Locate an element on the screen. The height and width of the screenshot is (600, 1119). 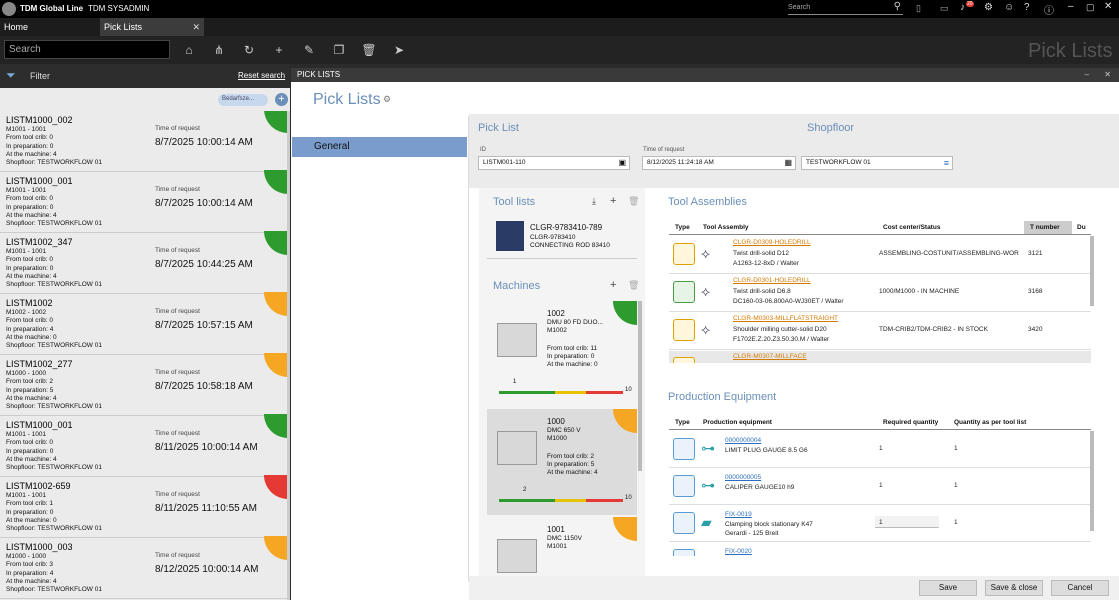
delete-machine-icon: 🗑 is located at coordinates (633, 285).